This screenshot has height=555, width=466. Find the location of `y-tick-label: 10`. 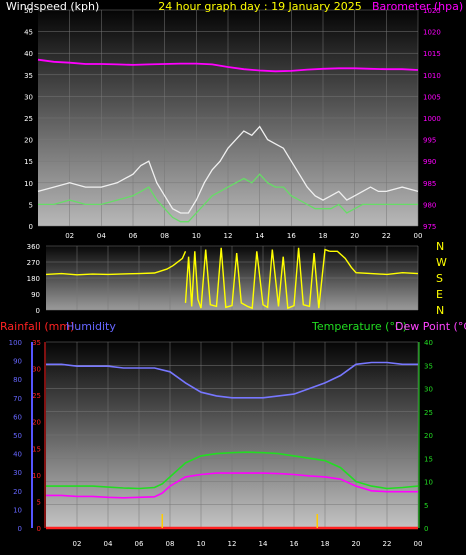

y-tick-label: 10 is located at coordinates (28, 184).